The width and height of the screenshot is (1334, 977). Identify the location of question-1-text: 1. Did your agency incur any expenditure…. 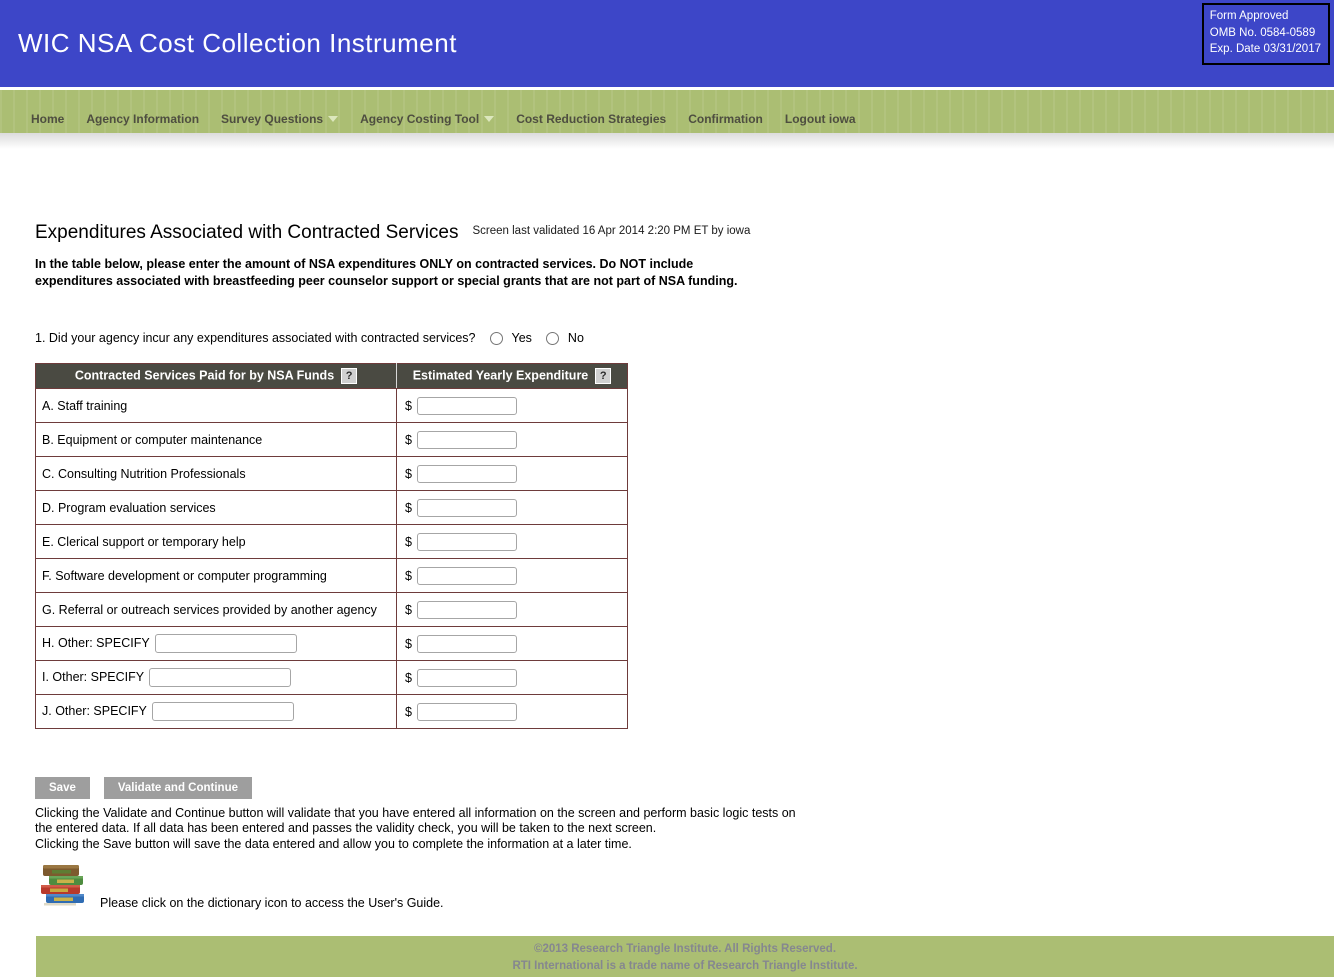
(255, 338).